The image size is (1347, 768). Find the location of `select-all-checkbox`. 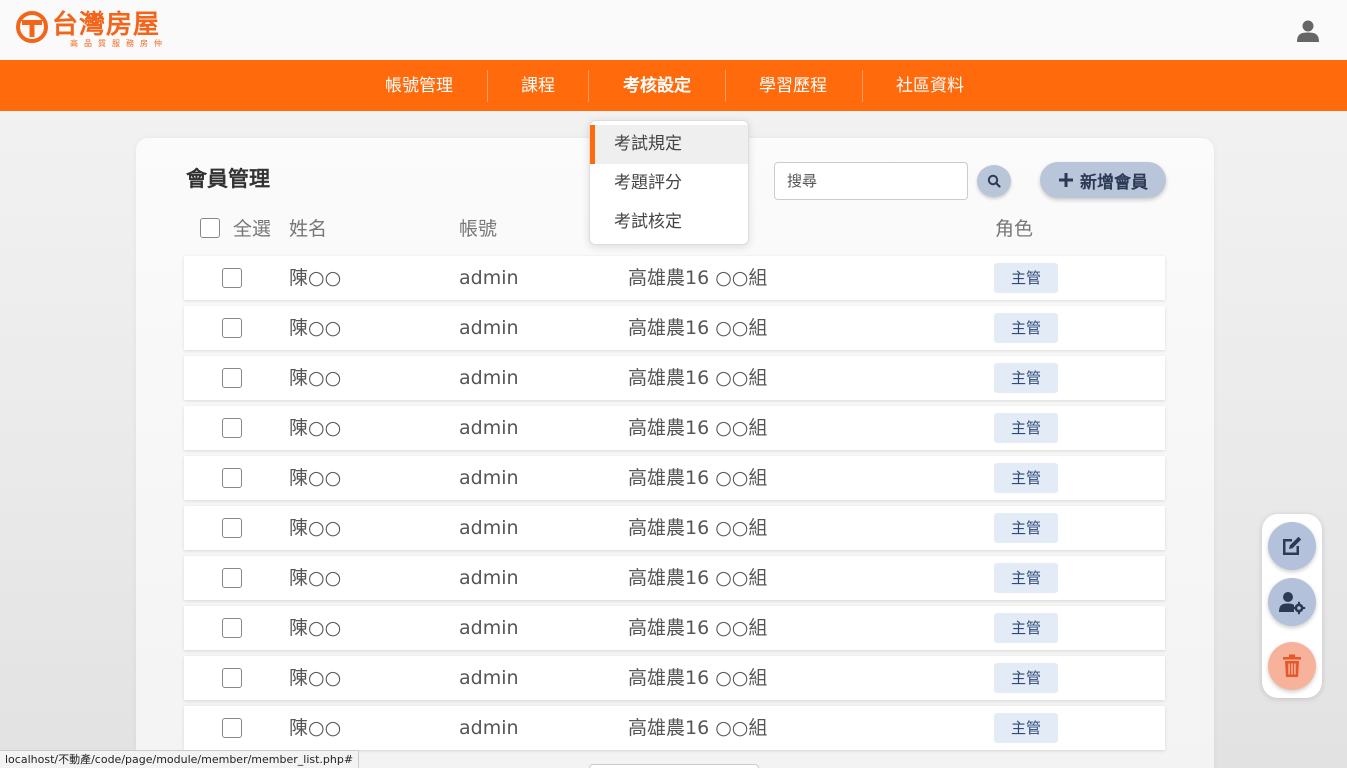

select-all-checkbox is located at coordinates (210, 228).